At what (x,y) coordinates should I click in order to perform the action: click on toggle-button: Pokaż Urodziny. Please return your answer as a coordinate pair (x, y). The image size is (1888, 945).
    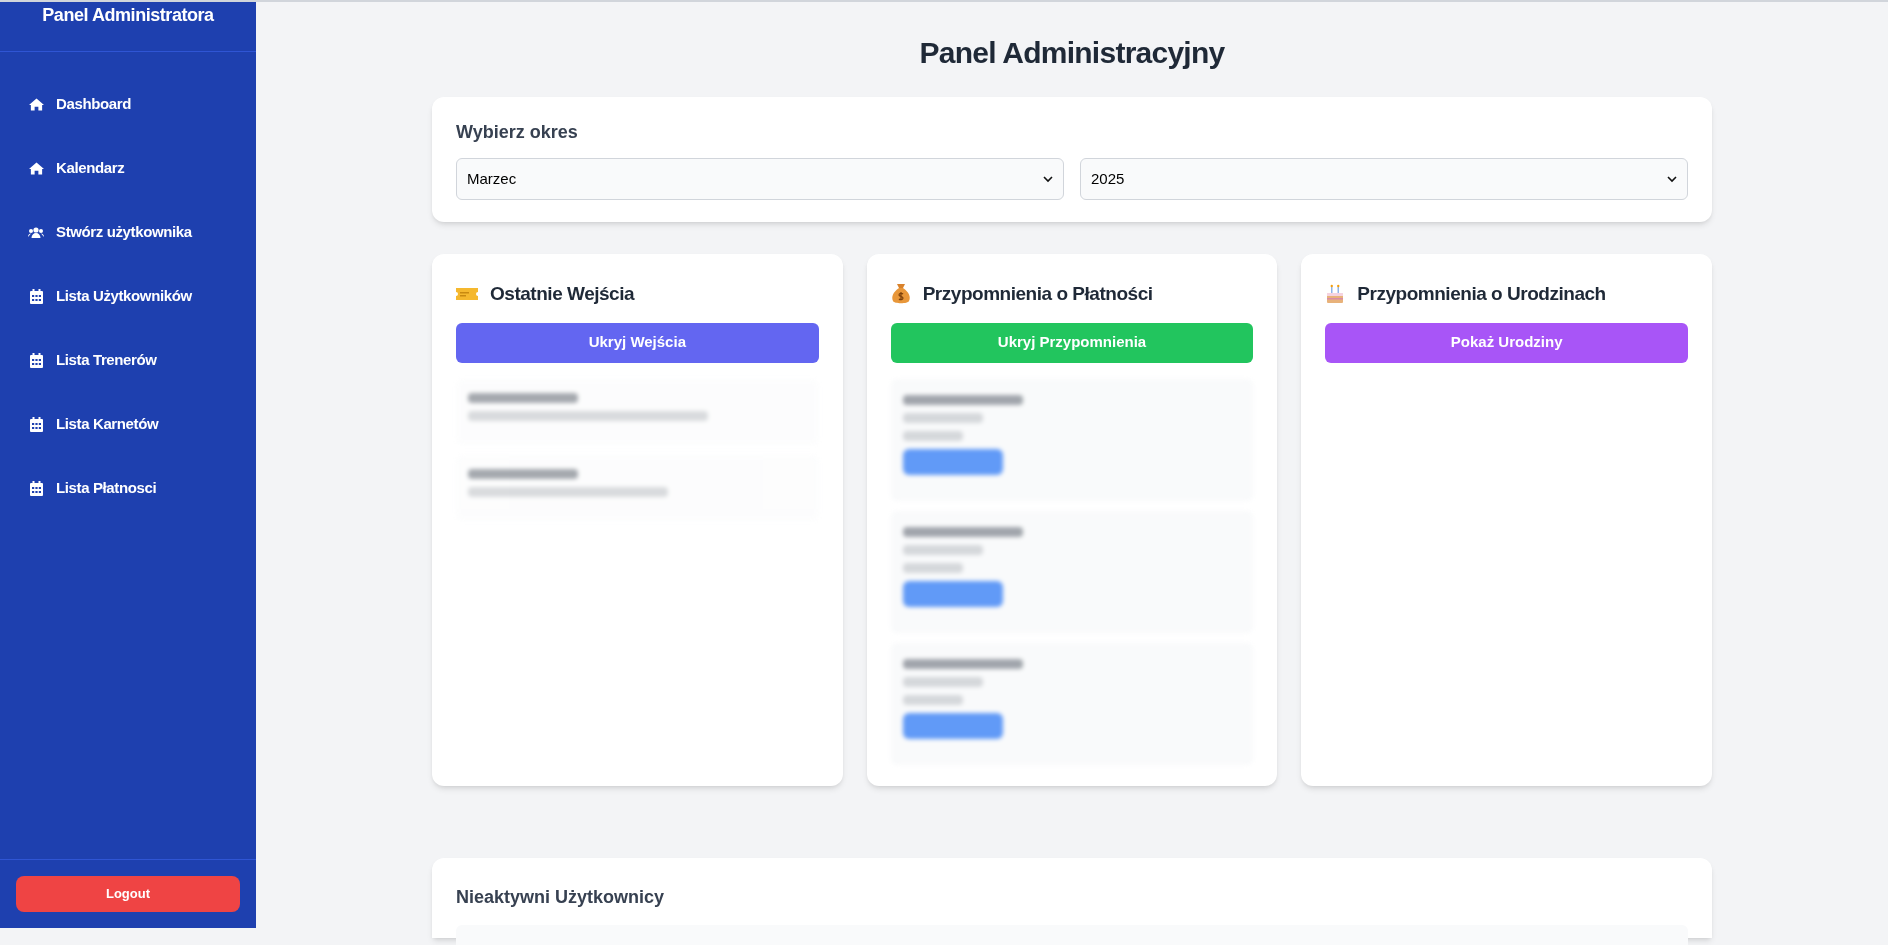
    Looking at the image, I should click on (1506, 342).